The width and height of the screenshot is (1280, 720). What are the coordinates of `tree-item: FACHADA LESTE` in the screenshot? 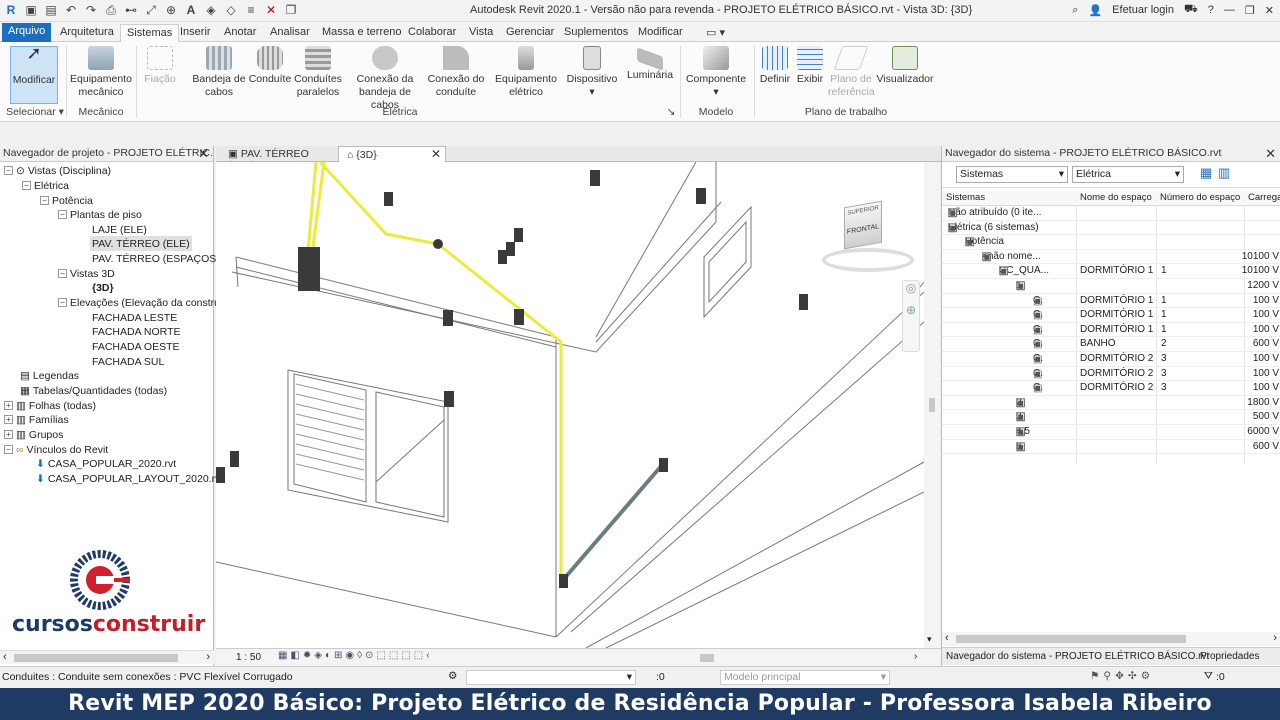 It's located at (134, 317).